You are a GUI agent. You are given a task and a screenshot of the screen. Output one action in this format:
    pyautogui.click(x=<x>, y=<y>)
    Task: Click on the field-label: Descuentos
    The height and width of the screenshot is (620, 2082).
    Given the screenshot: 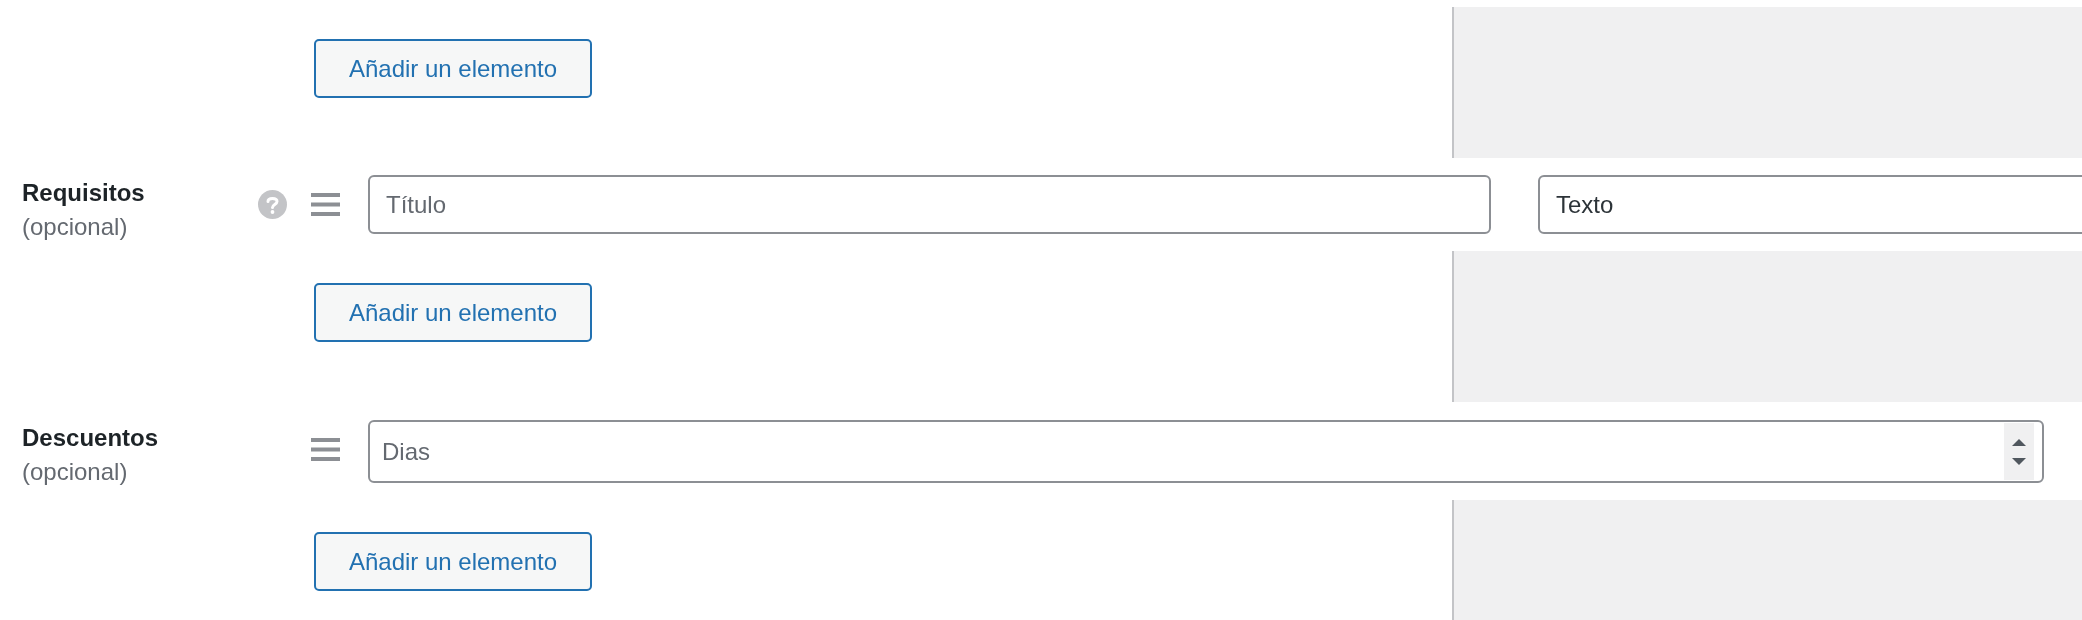 What is the action you would take?
    pyautogui.click(x=91, y=438)
    